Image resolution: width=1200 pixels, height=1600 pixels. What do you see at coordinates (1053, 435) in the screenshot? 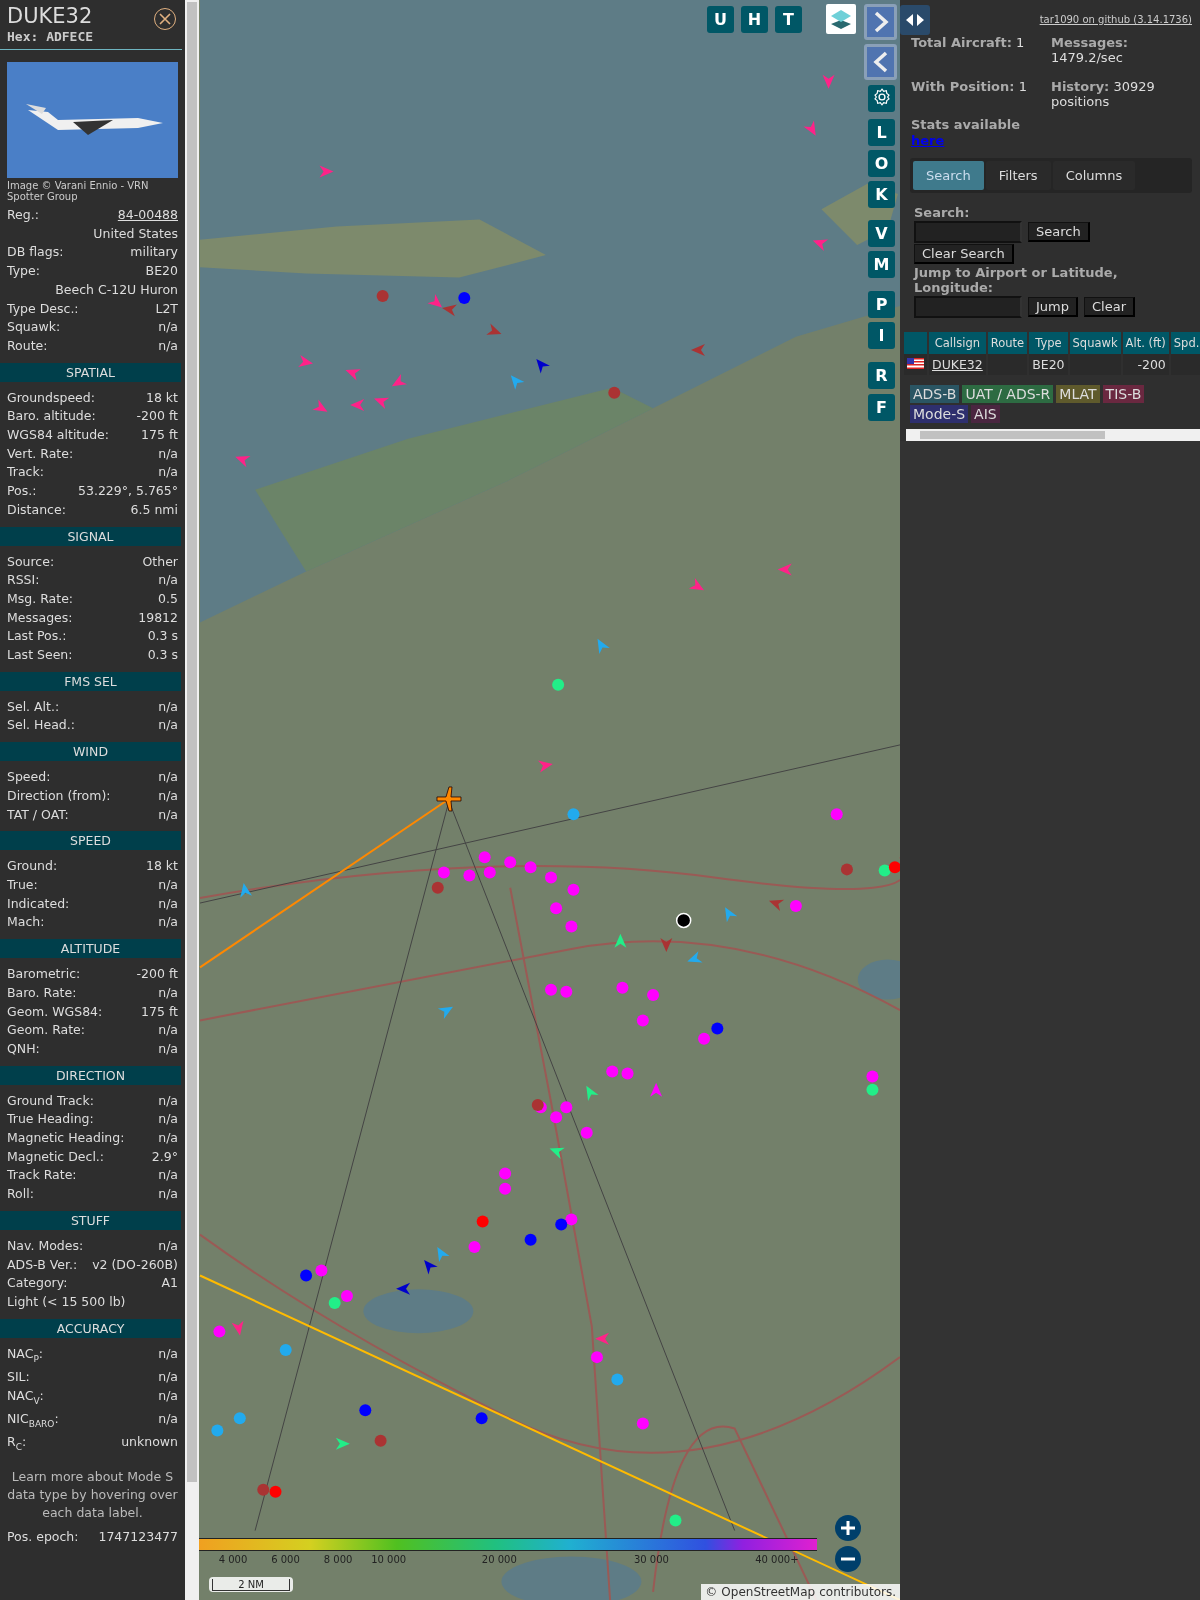
I see `horizontal-scrollbar` at bounding box center [1053, 435].